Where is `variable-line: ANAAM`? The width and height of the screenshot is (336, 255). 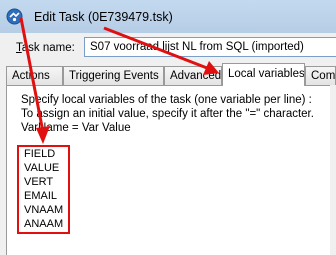 variable-line: ANAAM is located at coordinates (44, 224).